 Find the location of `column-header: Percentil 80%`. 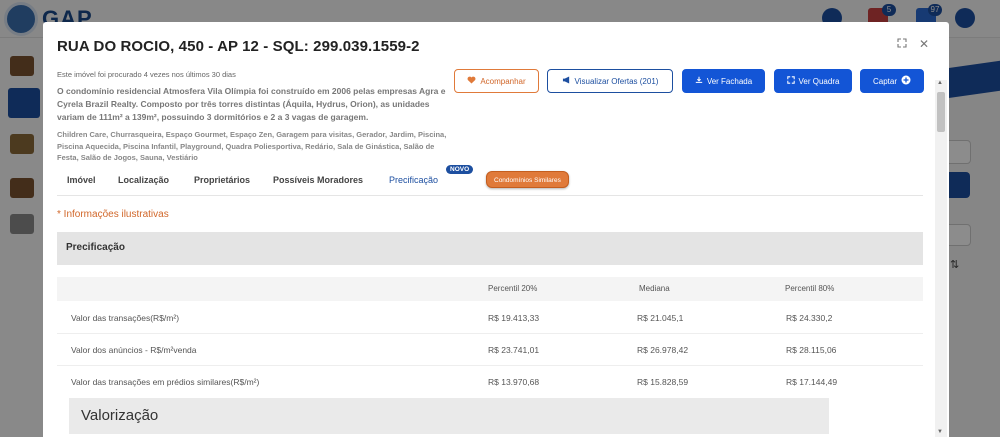

column-header: Percentil 80% is located at coordinates (810, 288).